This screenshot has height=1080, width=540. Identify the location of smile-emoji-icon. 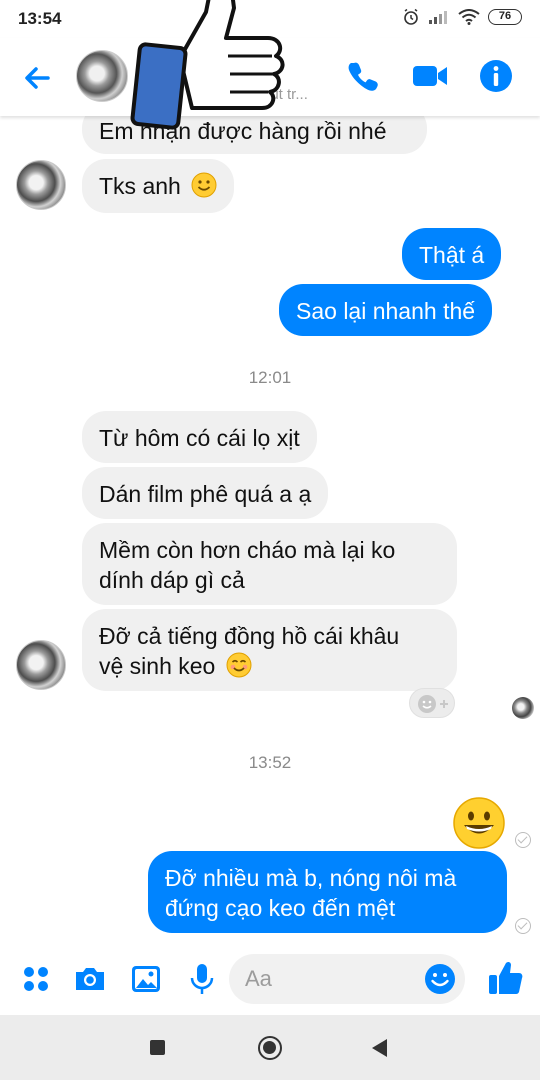
(204, 185).